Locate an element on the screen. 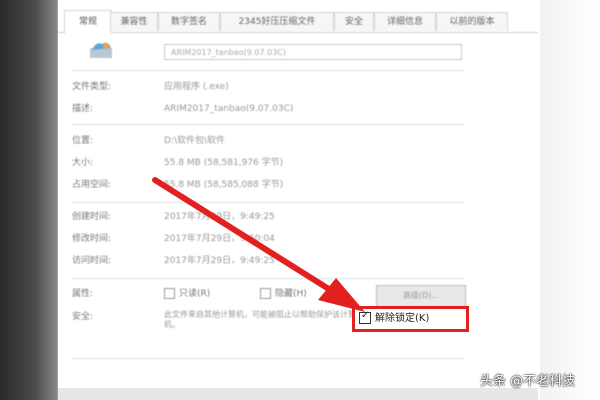  tab-label: 安全 is located at coordinates (353, 22).